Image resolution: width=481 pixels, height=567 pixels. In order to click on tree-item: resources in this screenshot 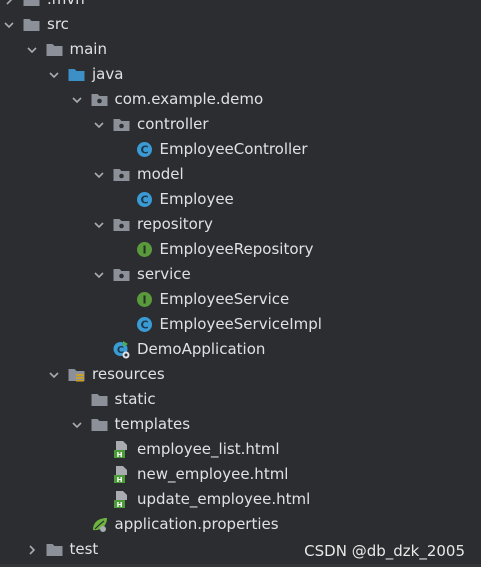, I will do `click(240, 374)`.